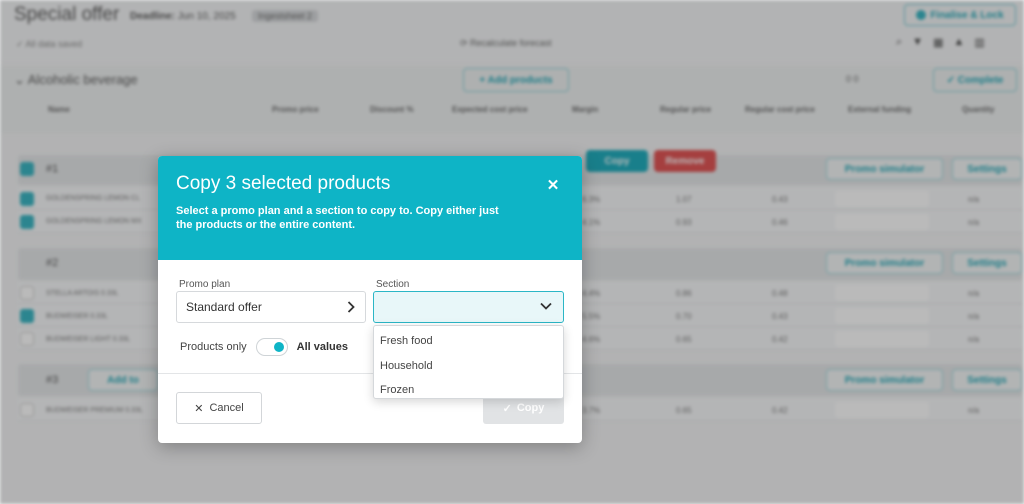  Describe the element at coordinates (271, 347) in the screenshot. I see `copy-mode-switch` at that location.